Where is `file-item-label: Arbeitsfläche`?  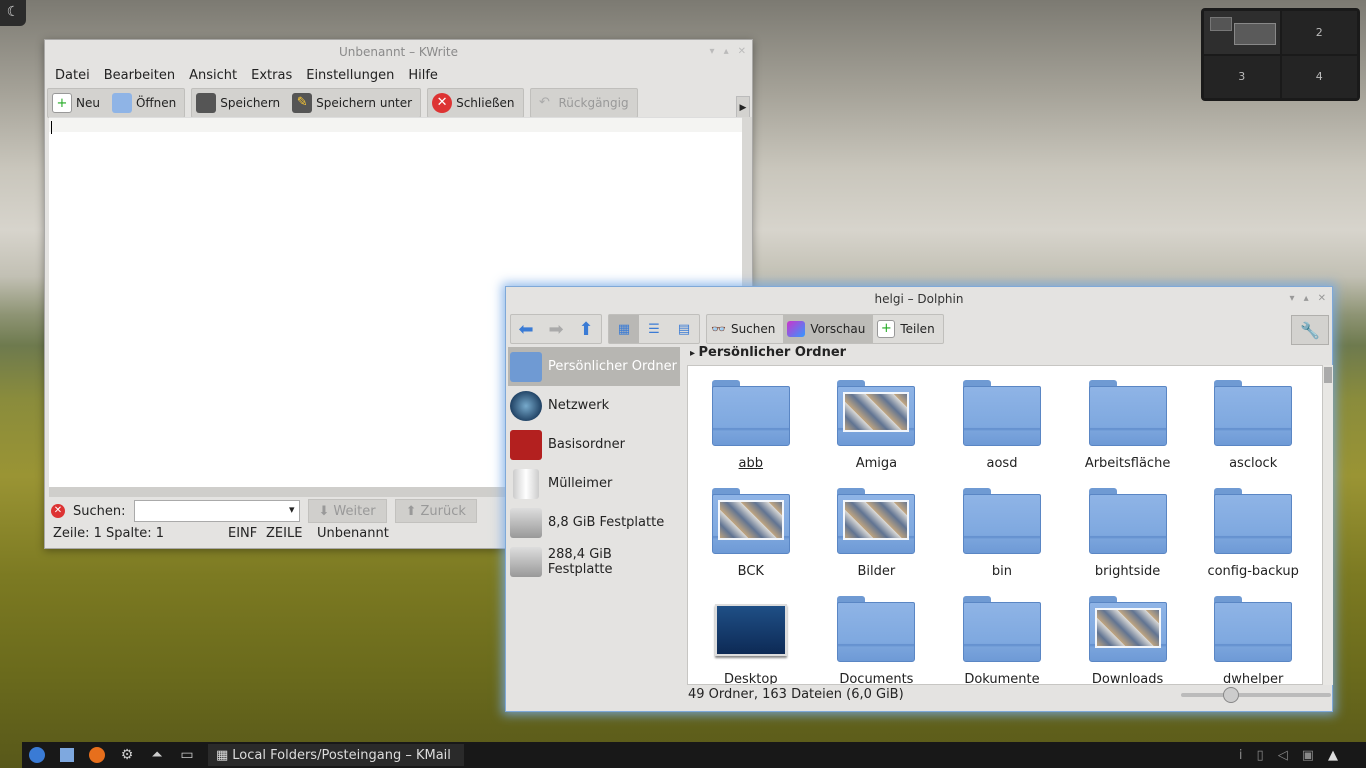
file-item-label: Arbeitsfläche is located at coordinates (1127, 463).